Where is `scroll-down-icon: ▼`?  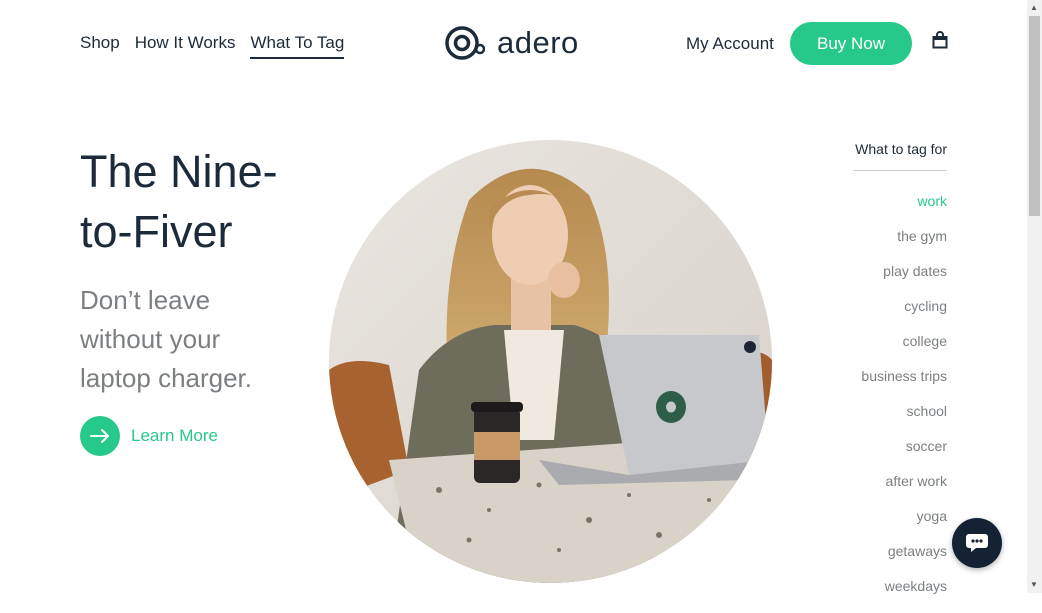
scroll-down-icon: ▼ is located at coordinates (1034, 585).